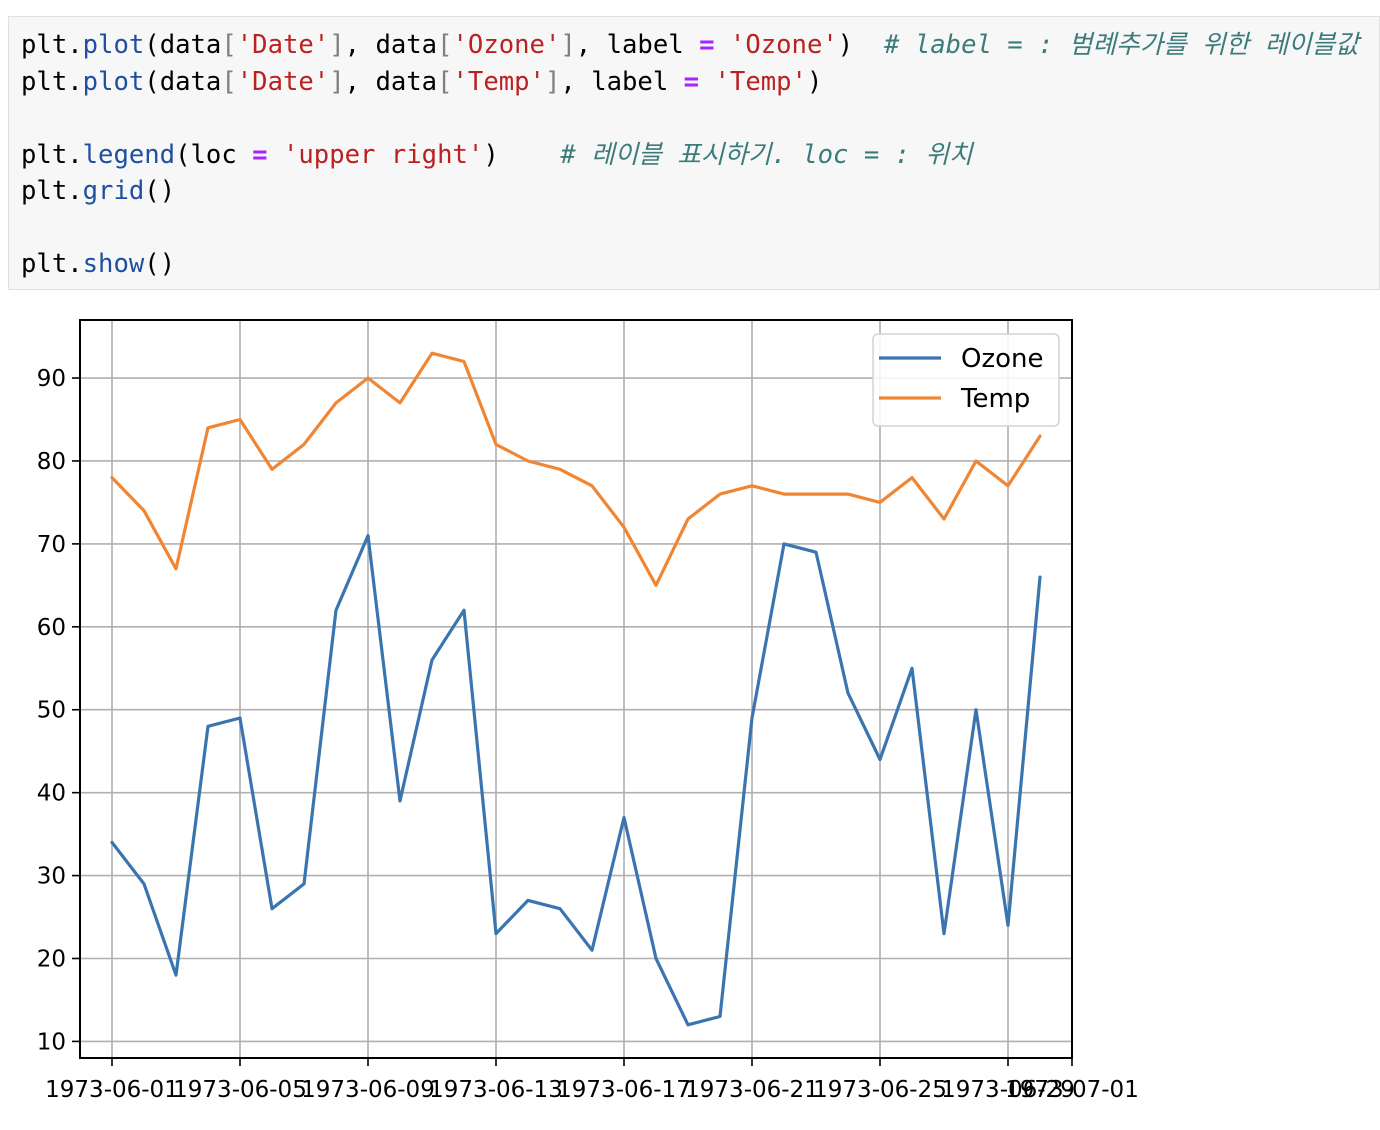  I want to click on x-tick-label: 1973-06-01, so click(112, 1090).